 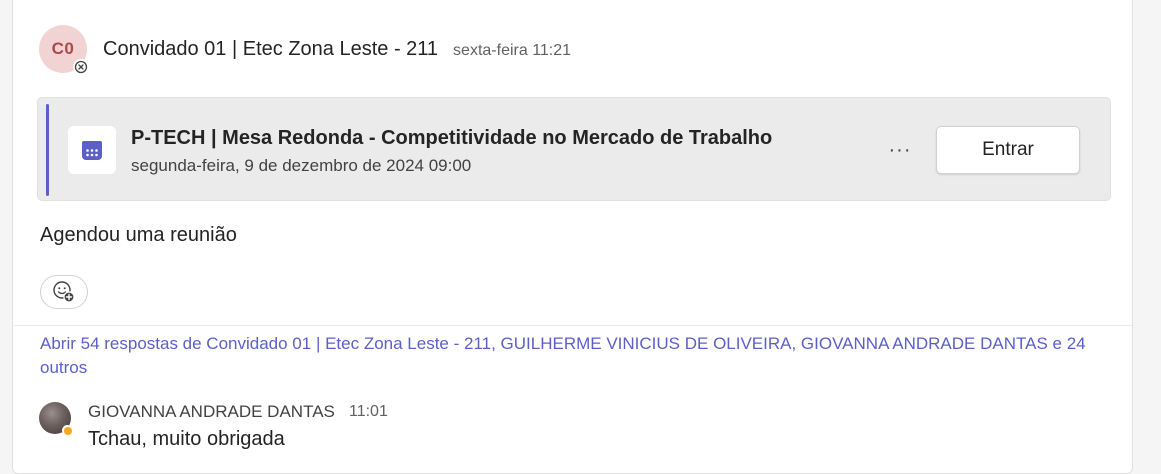 What do you see at coordinates (81, 67) in the screenshot?
I see `status-offline-icon` at bounding box center [81, 67].